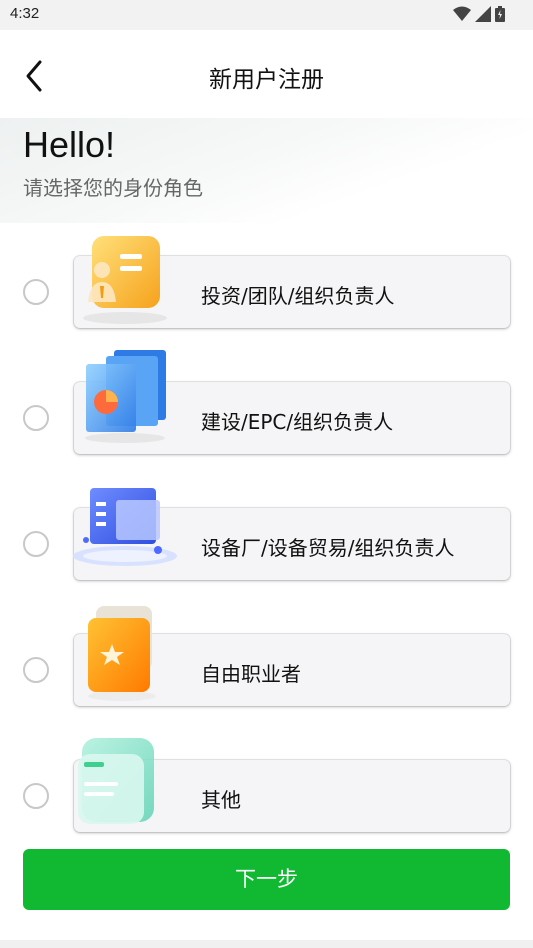 The width and height of the screenshot is (533, 948). Describe the element at coordinates (266, 944) in the screenshot. I see `bottom-bar` at that location.